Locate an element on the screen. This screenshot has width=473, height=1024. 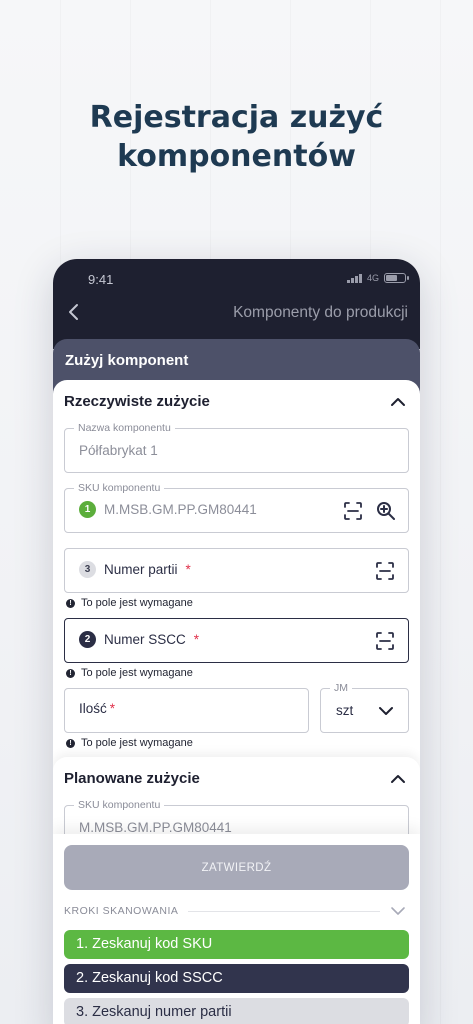
unit-label: JM is located at coordinates (341, 688).